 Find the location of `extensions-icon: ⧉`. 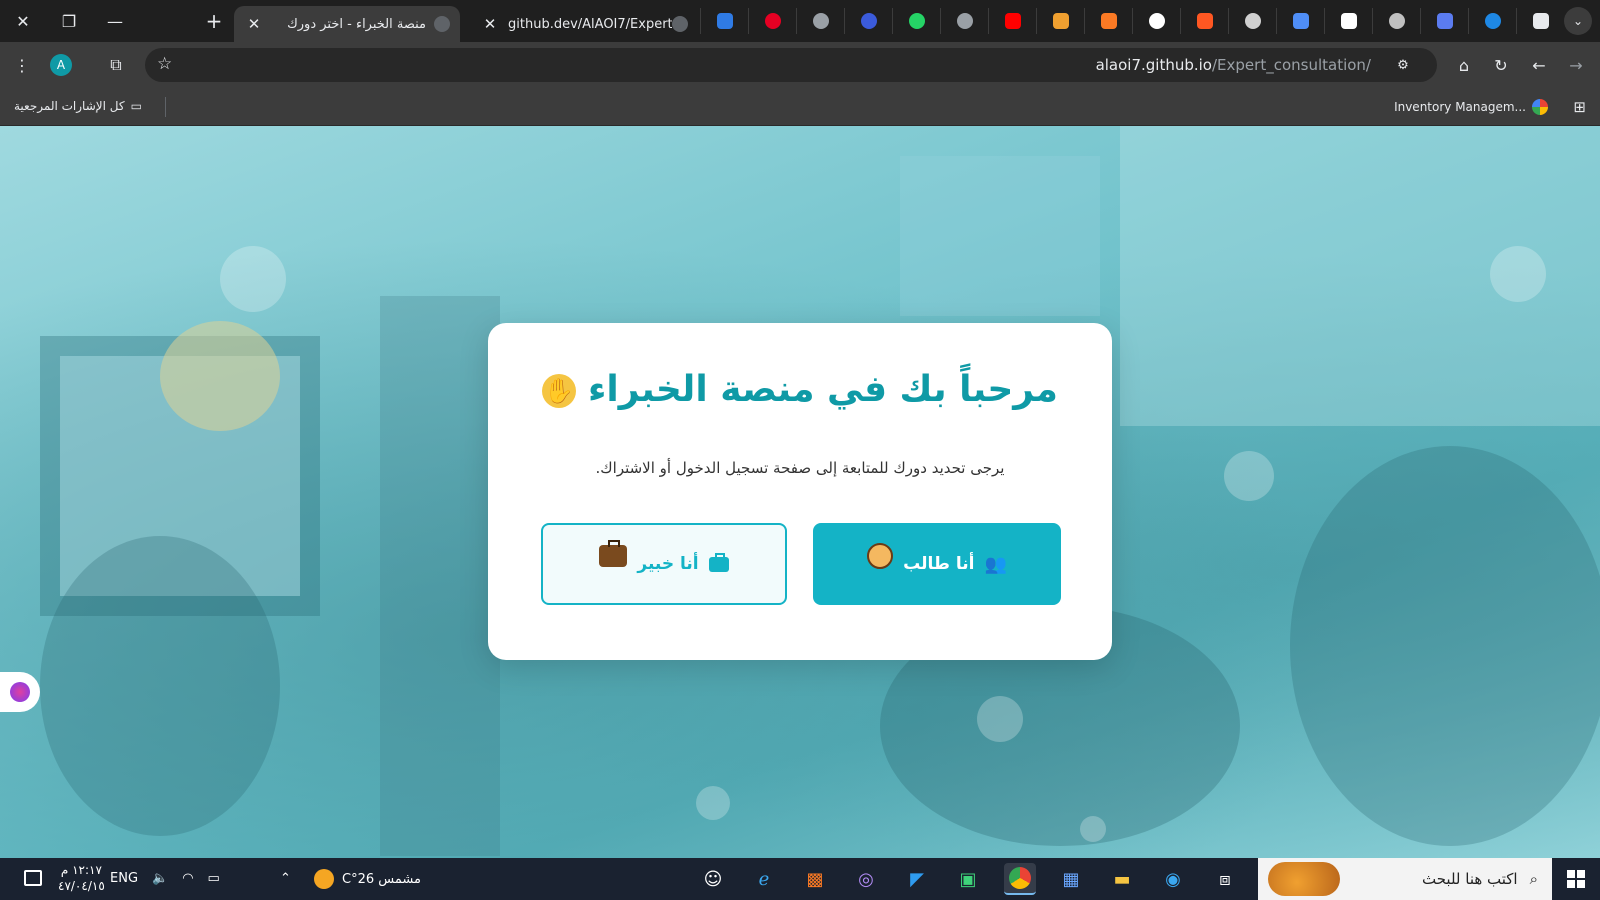

extensions-icon: ⧉ is located at coordinates (116, 65).